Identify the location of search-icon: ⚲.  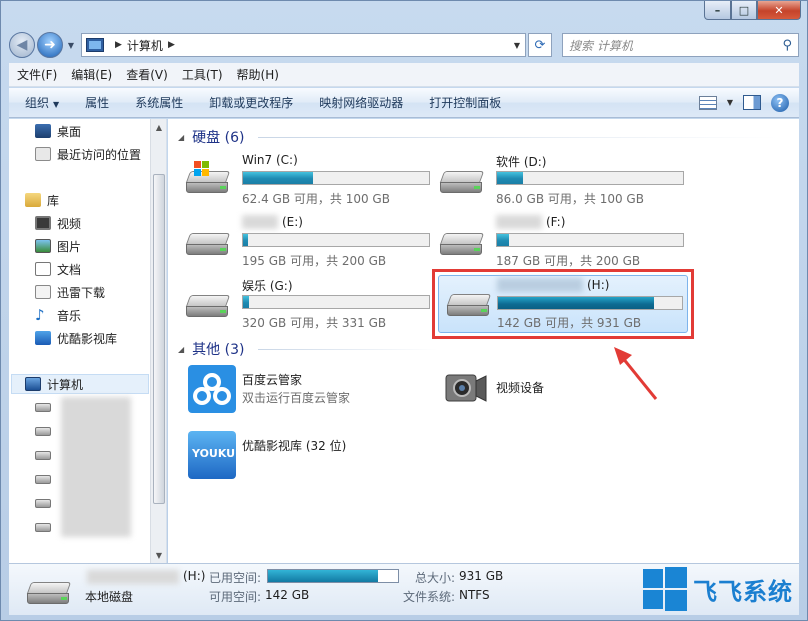
(787, 45).